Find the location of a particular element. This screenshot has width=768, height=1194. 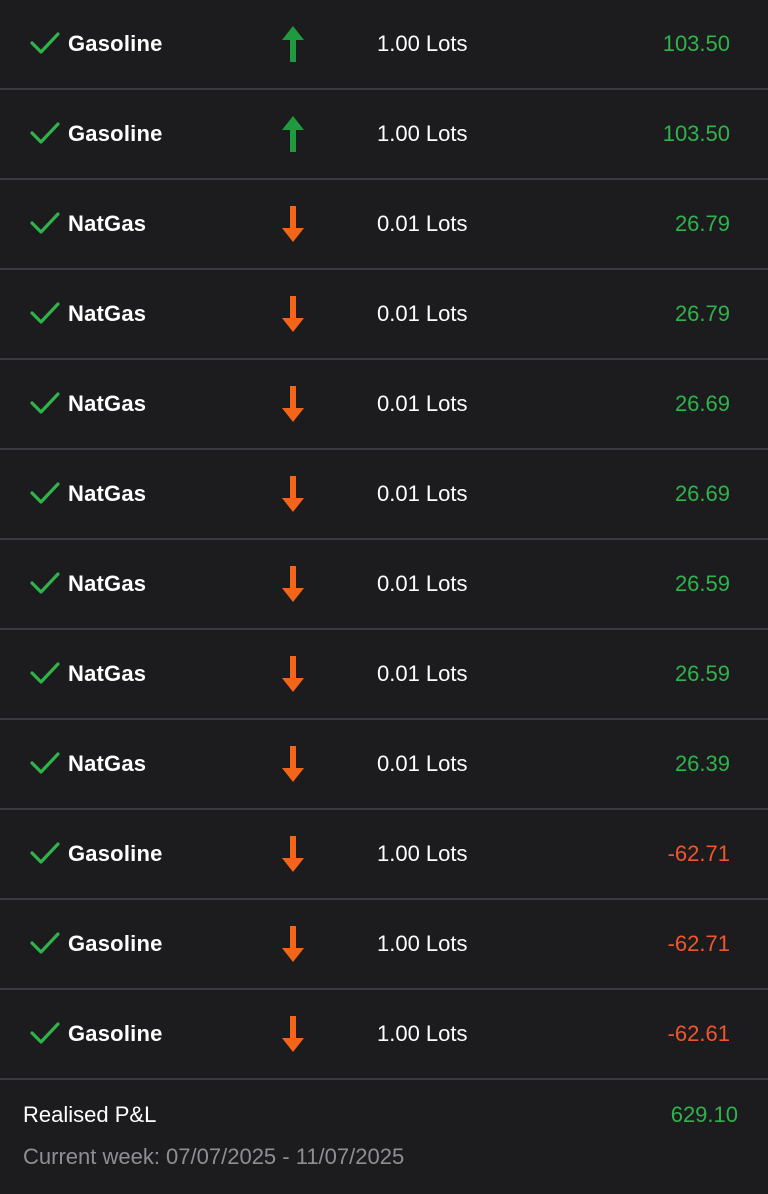

trade-row: NatGas 0.01 Lots 26.39 is located at coordinates (384, 765).